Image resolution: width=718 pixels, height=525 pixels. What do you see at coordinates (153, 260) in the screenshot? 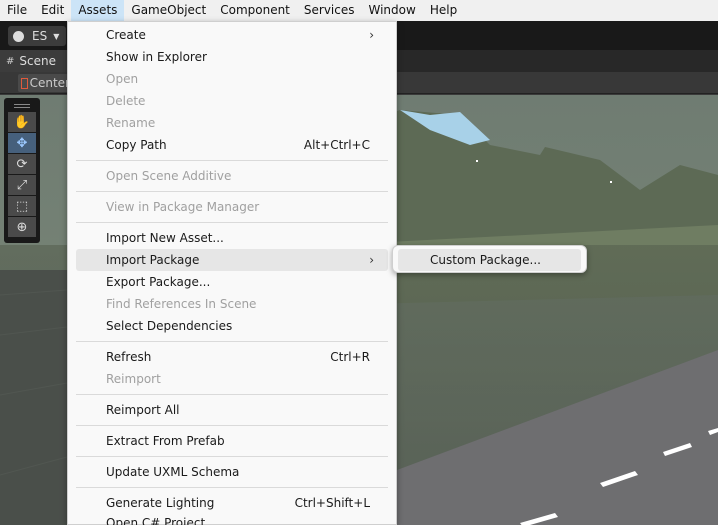
I see `menu-item-label: Import Package` at bounding box center [153, 260].